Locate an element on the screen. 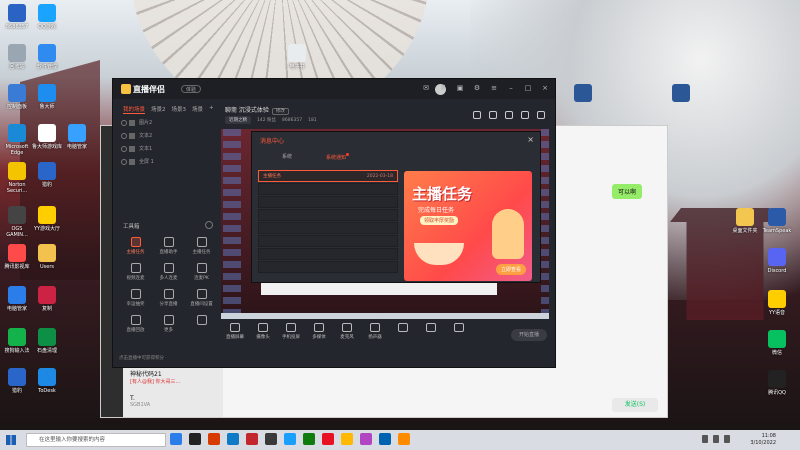 The image size is (800, 450). control-button: 摄像头 is located at coordinates (263, 331).